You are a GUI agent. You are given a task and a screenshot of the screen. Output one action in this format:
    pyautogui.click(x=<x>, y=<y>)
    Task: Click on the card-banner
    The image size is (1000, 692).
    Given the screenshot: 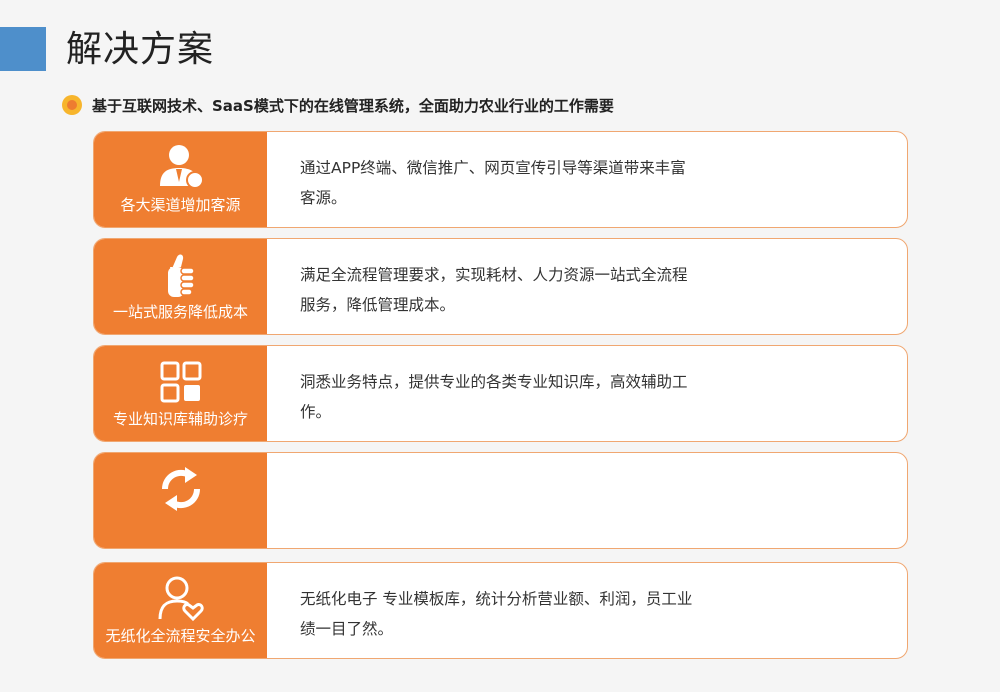 What is the action you would take?
    pyautogui.click(x=180, y=500)
    